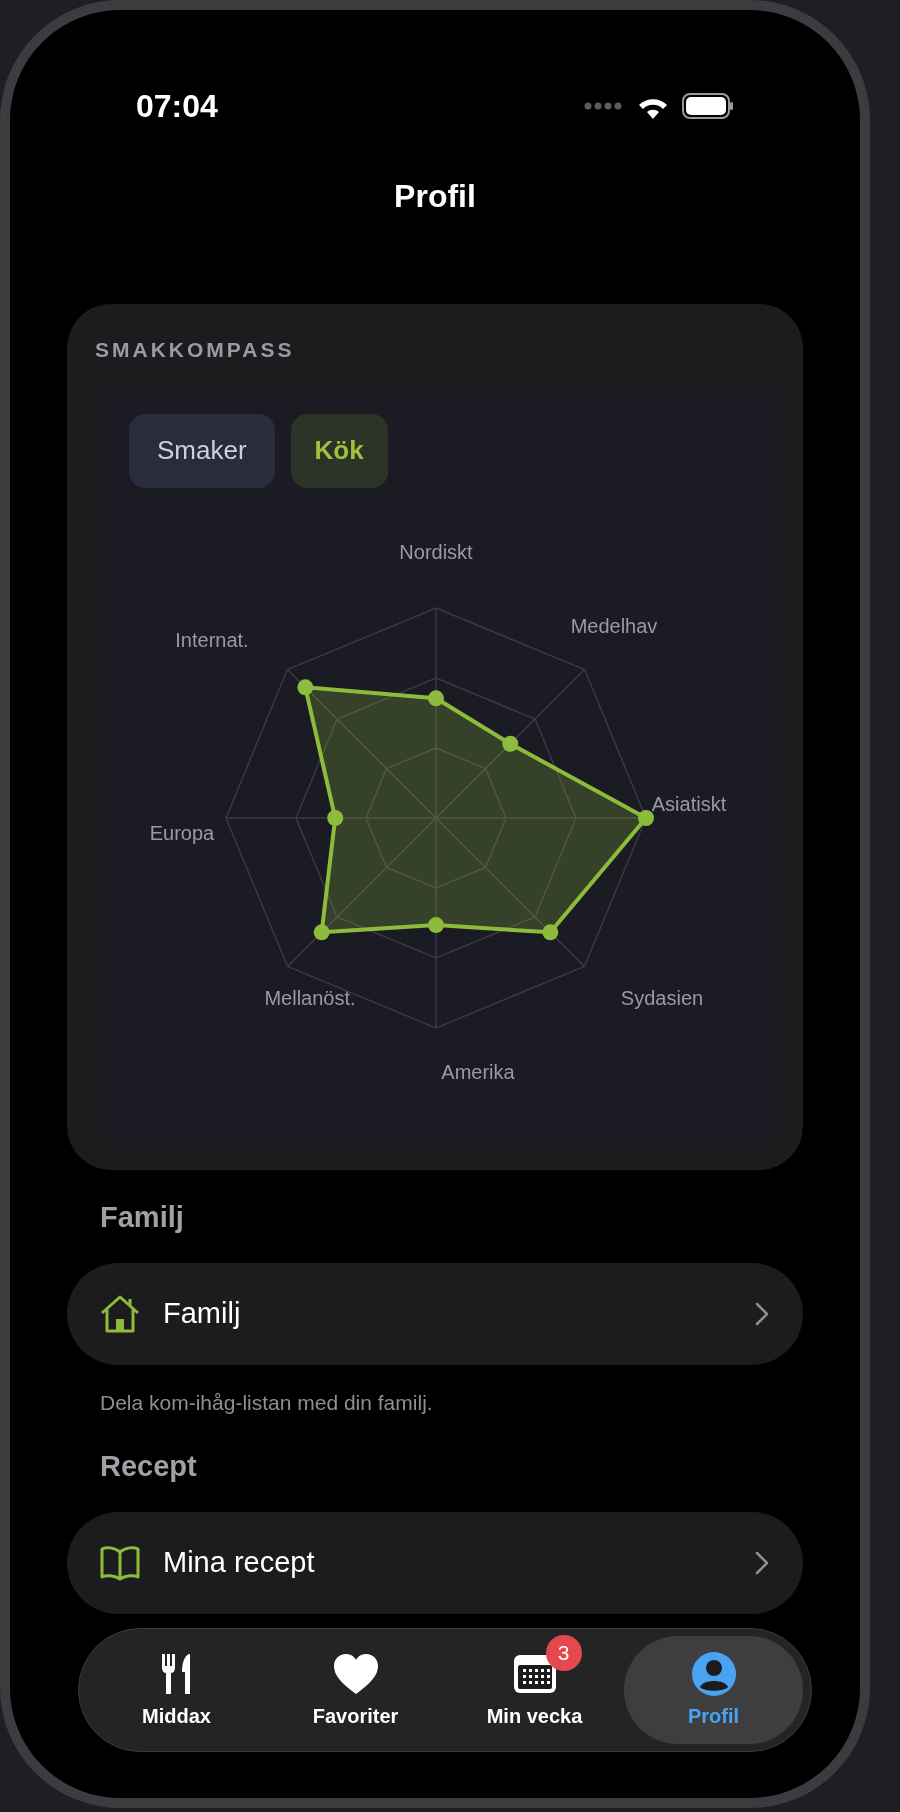 The width and height of the screenshot is (900, 1812). Describe the element at coordinates (436, 551) in the screenshot. I see `axis-label: Nordiskt` at that location.